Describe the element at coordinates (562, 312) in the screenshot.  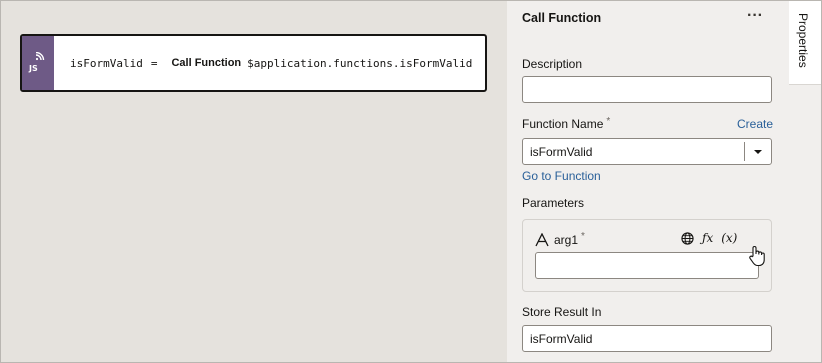
I see `store-result-label: Store Result In` at that location.